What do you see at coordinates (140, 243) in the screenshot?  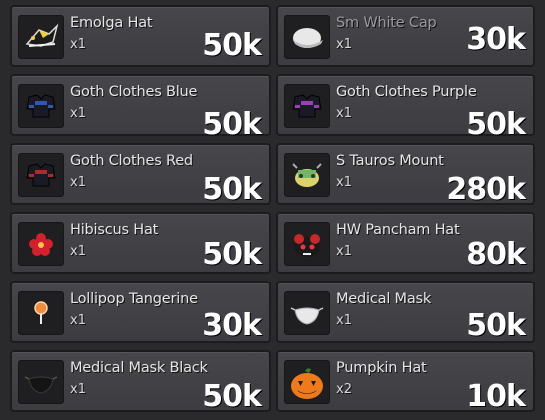 I see `item-card: Hibiscus Hat x1 50k` at bounding box center [140, 243].